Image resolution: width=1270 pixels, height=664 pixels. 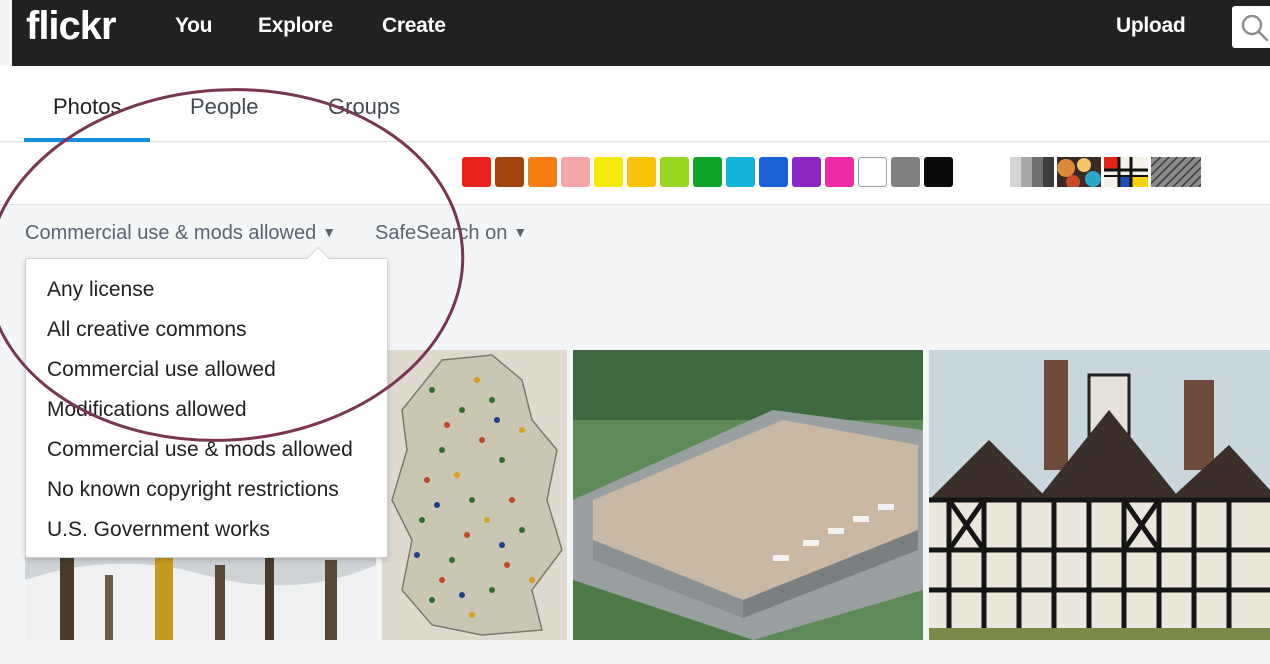 What do you see at coordinates (1151, 26) in the screenshot?
I see `upload-button: Upload` at bounding box center [1151, 26].